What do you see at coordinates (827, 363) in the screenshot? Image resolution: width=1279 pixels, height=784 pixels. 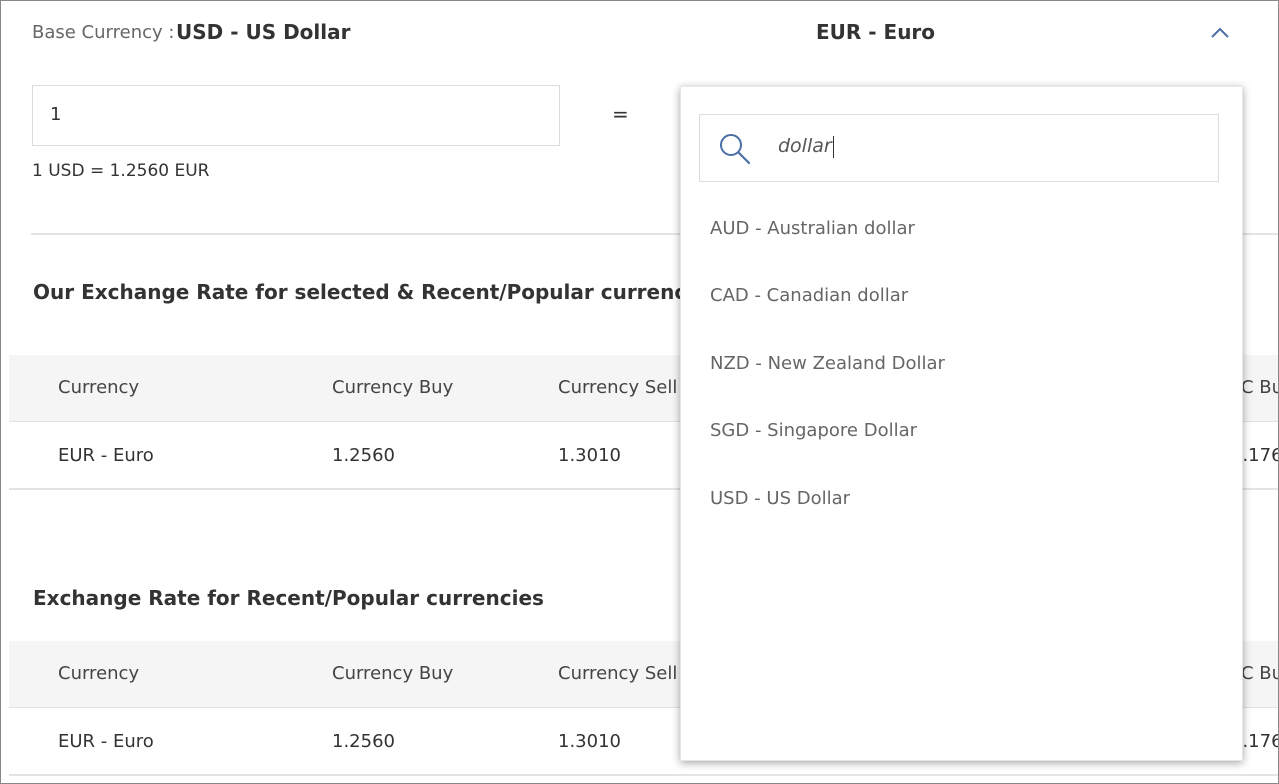 I see `currency-option-nzd: NZD - New Zealand Dollar` at bounding box center [827, 363].